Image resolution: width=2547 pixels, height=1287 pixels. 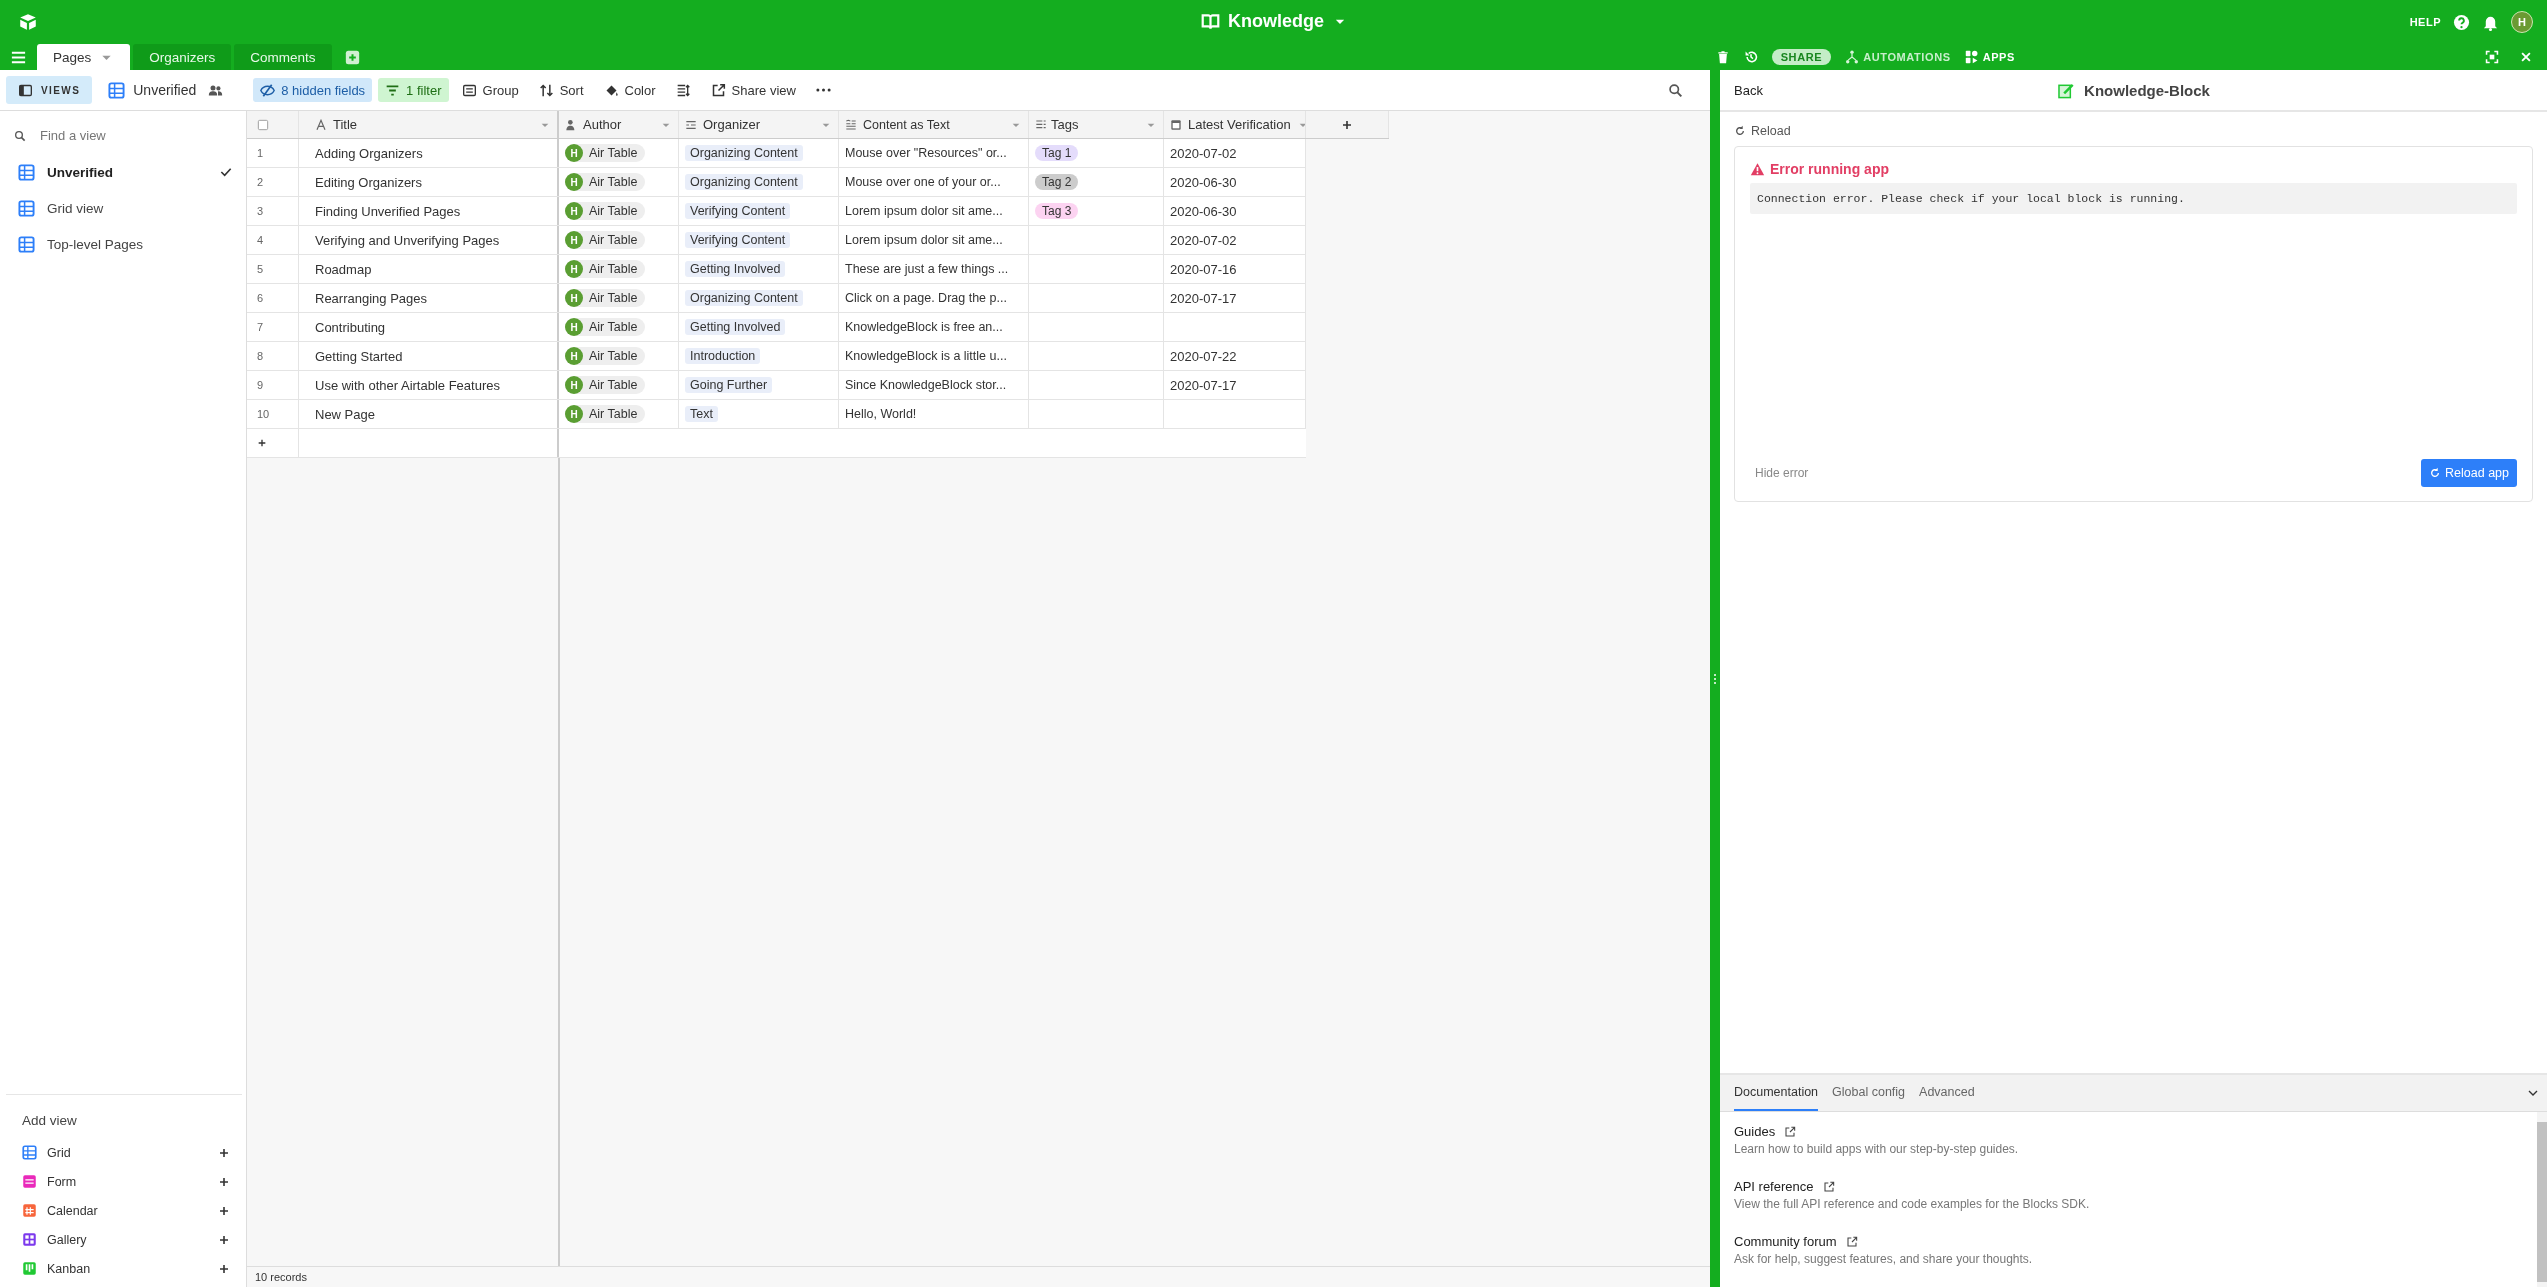 What do you see at coordinates (123, 172) in the screenshot?
I see `view-item: Unverified` at bounding box center [123, 172].